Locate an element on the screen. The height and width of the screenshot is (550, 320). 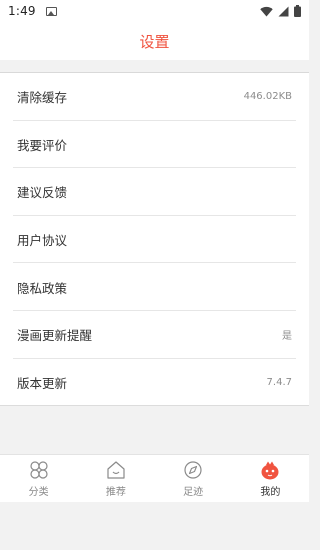
page-title: 设置 is located at coordinates (154, 41).